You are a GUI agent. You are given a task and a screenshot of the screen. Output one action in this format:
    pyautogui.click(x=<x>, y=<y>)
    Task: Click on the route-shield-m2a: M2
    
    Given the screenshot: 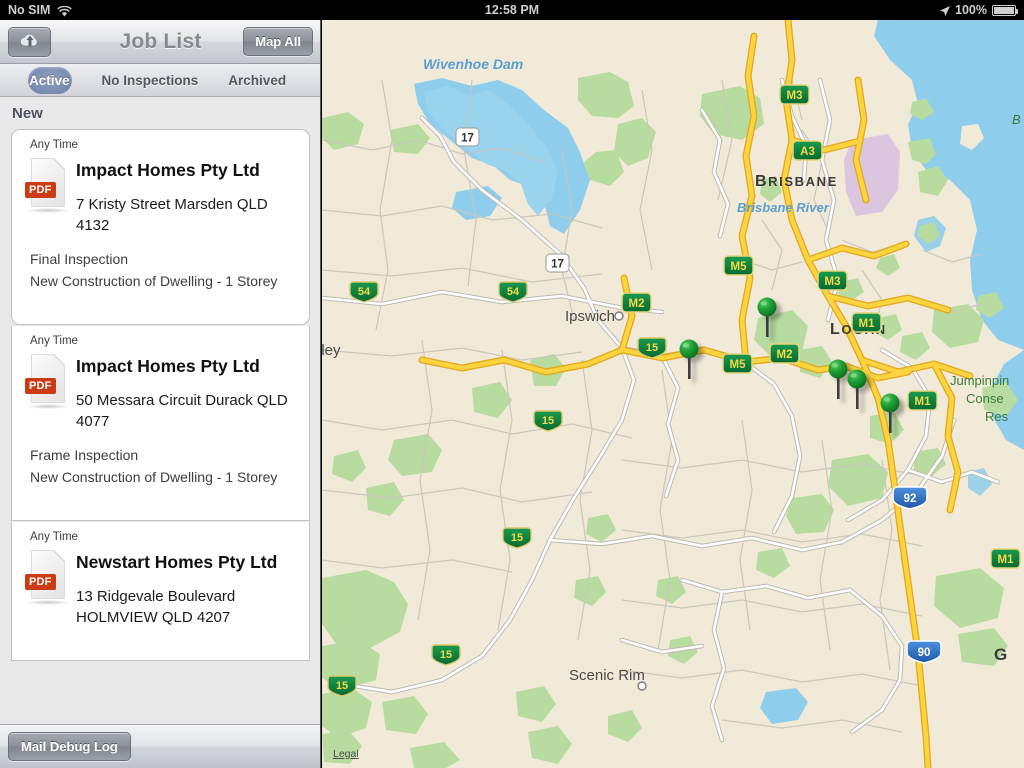 What is the action you would take?
    pyautogui.click(x=636, y=302)
    